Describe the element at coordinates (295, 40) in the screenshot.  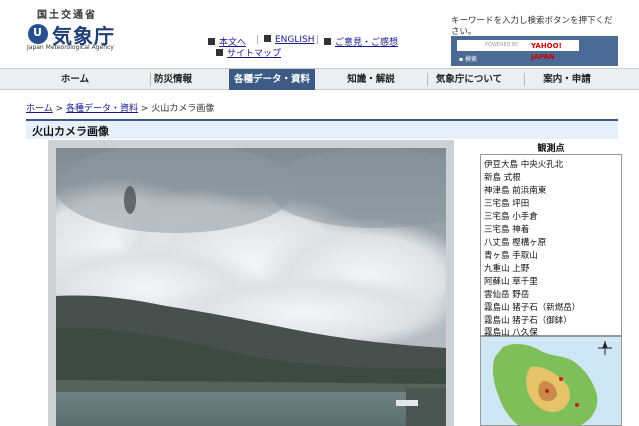
I see `link-label: ENGLISH` at that location.